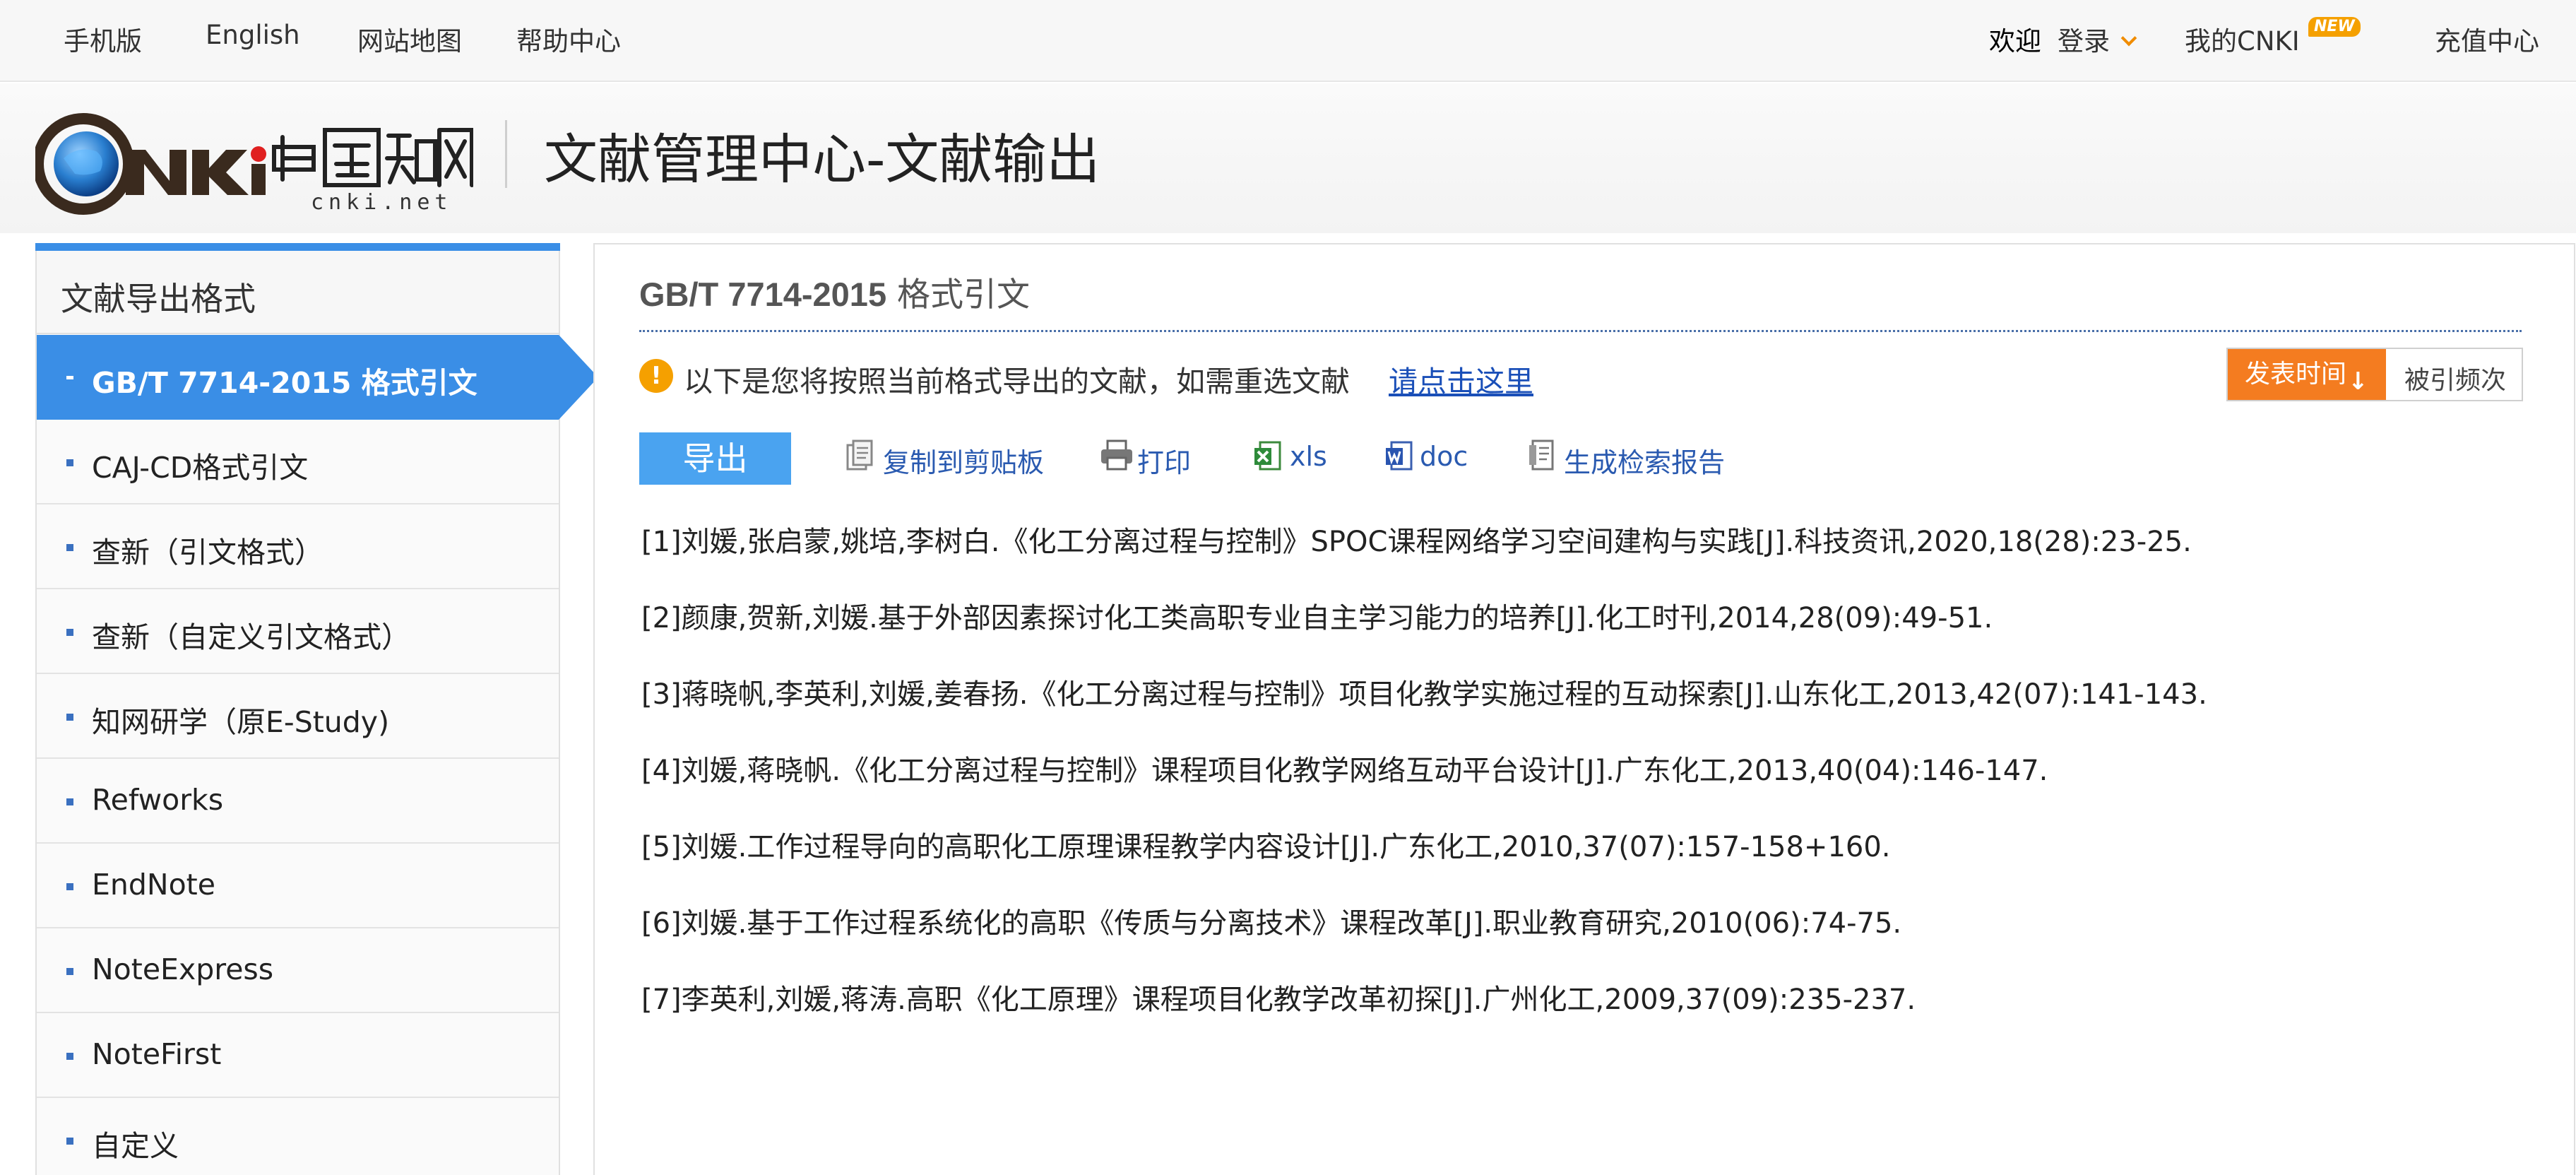 This screenshot has width=2576, height=1175. What do you see at coordinates (859, 455) in the screenshot?
I see `clipboard-icon` at bounding box center [859, 455].